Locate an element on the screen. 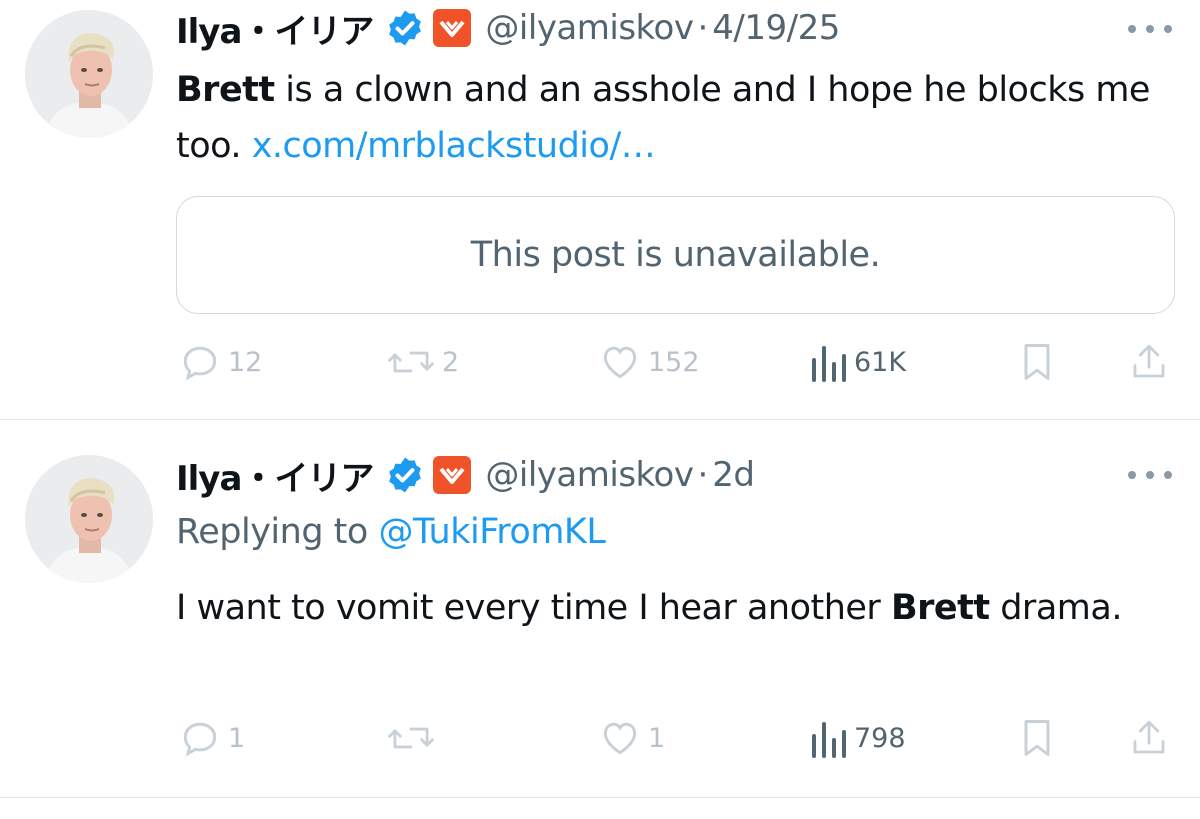 The image size is (1200, 819). reply-button: 12 is located at coordinates (220, 362).